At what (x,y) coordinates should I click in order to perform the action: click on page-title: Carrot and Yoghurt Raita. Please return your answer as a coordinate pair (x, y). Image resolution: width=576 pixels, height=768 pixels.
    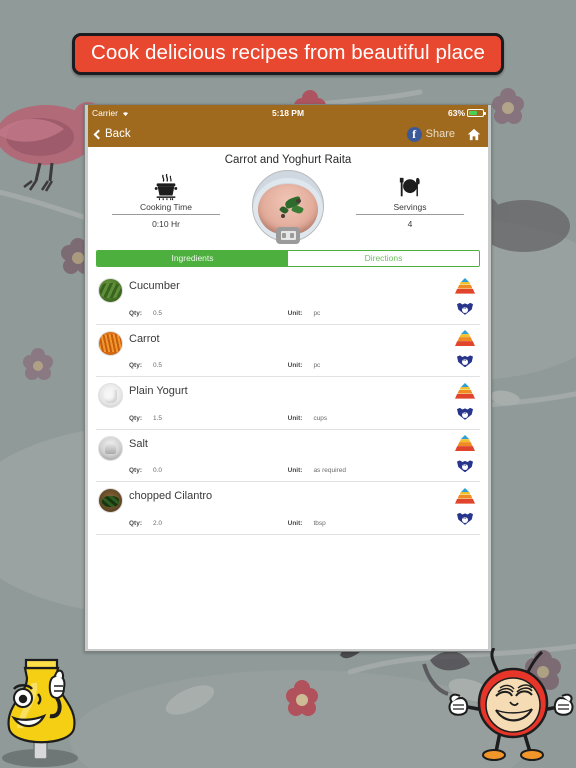
    Looking at the image, I should click on (288, 160).